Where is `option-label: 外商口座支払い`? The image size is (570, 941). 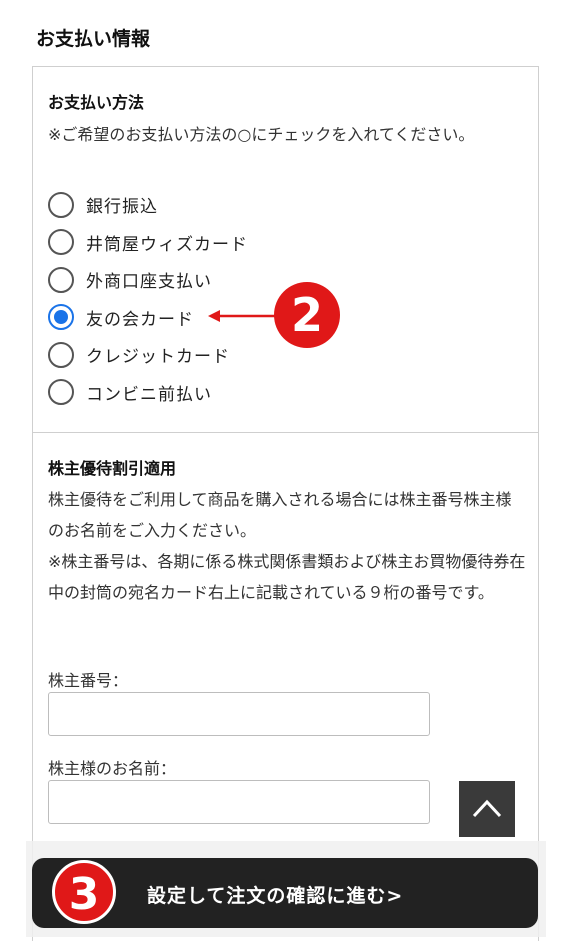
option-label: 外商口座支払い is located at coordinates (149, 282).